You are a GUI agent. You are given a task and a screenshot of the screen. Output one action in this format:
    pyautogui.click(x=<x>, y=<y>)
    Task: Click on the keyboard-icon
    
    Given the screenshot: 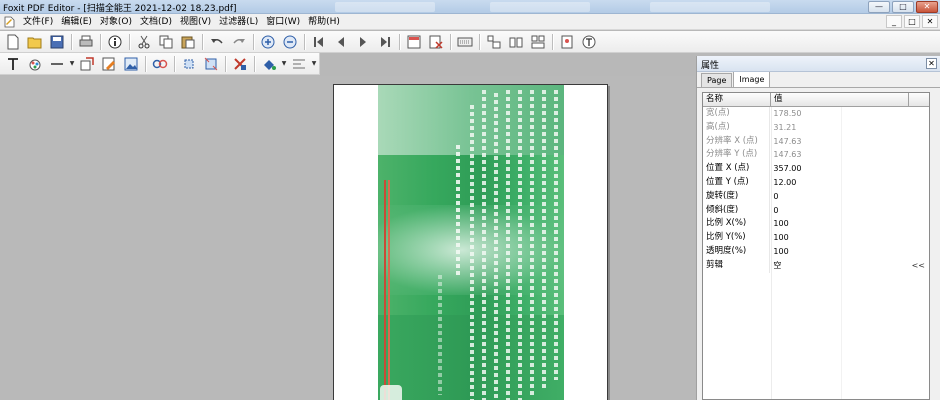 What is the action you would take?
    pyautogui.click(x=465, y=42)
    